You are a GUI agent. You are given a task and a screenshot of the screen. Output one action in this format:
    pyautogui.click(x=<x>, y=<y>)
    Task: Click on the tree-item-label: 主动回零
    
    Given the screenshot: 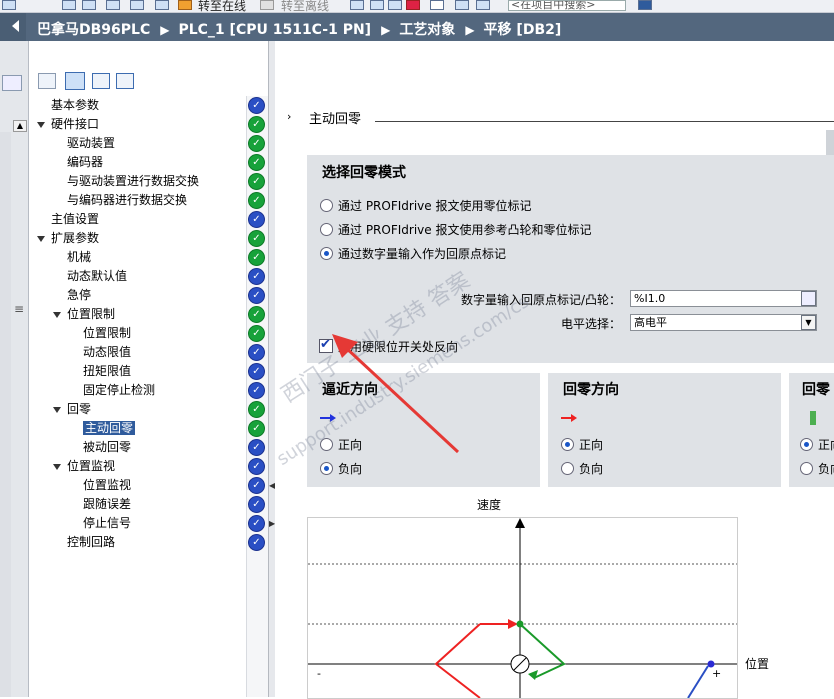 What is the action you would take?
    pyautogui.click(x=109, y=428)
    